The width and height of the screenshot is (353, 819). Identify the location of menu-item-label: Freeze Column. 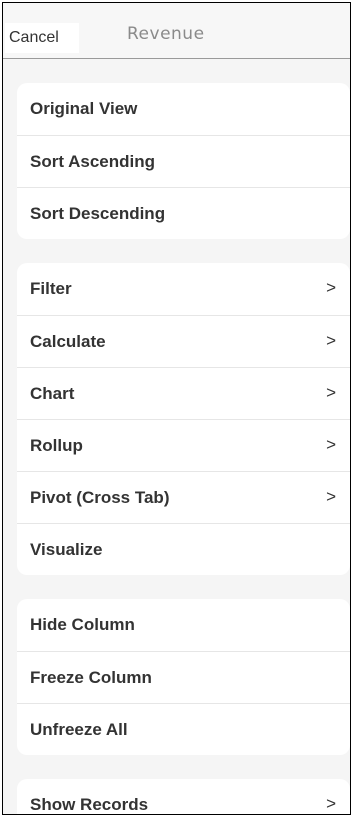
(91, 677).